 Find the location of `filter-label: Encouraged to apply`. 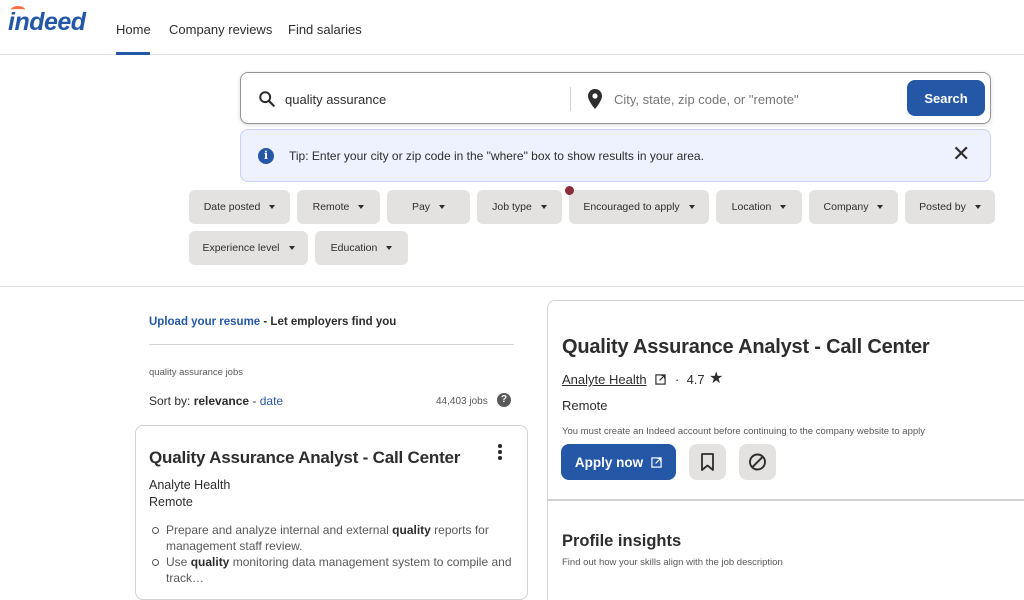

filter-label: Encouraged to apply is located at coordinates (631, 207).